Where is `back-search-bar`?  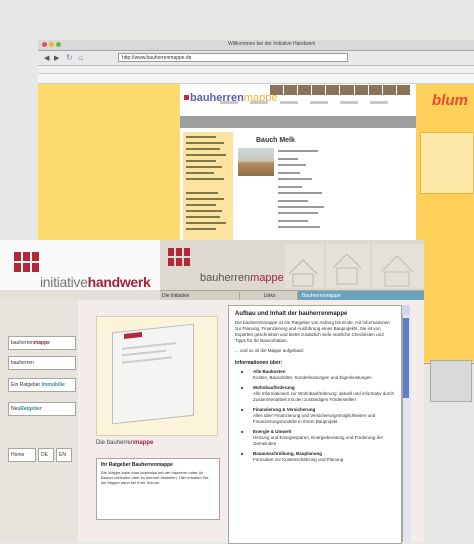
back-search-bar is located at coordinates (298, 122).